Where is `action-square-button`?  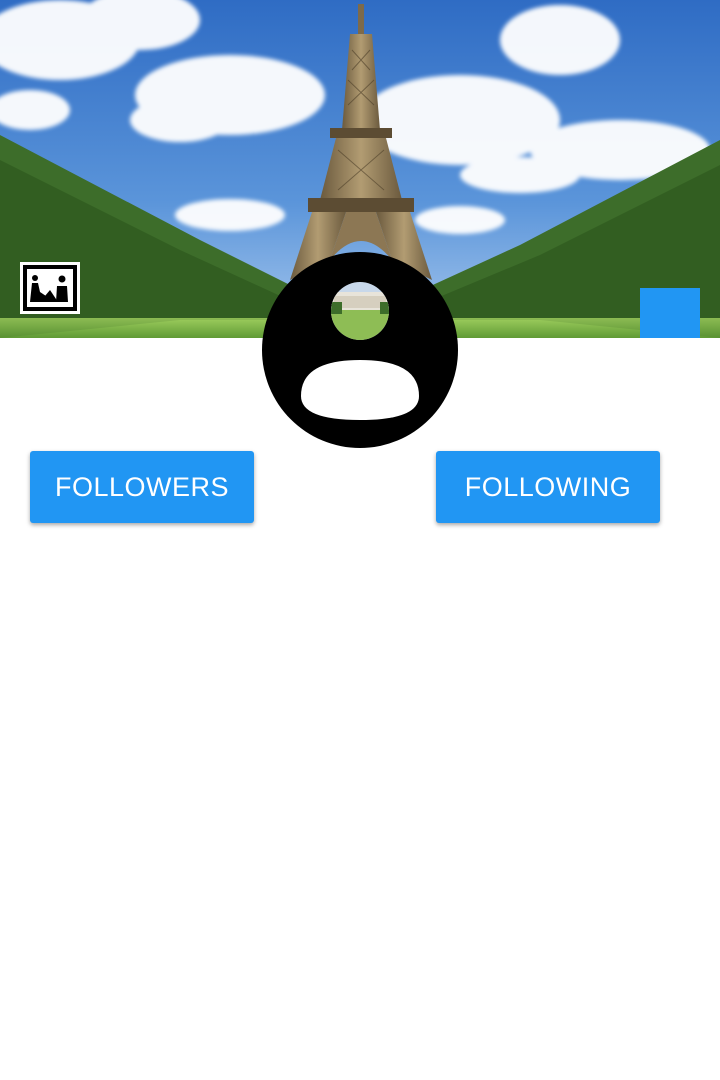 action-square-button is located at coordinates (670, 313).